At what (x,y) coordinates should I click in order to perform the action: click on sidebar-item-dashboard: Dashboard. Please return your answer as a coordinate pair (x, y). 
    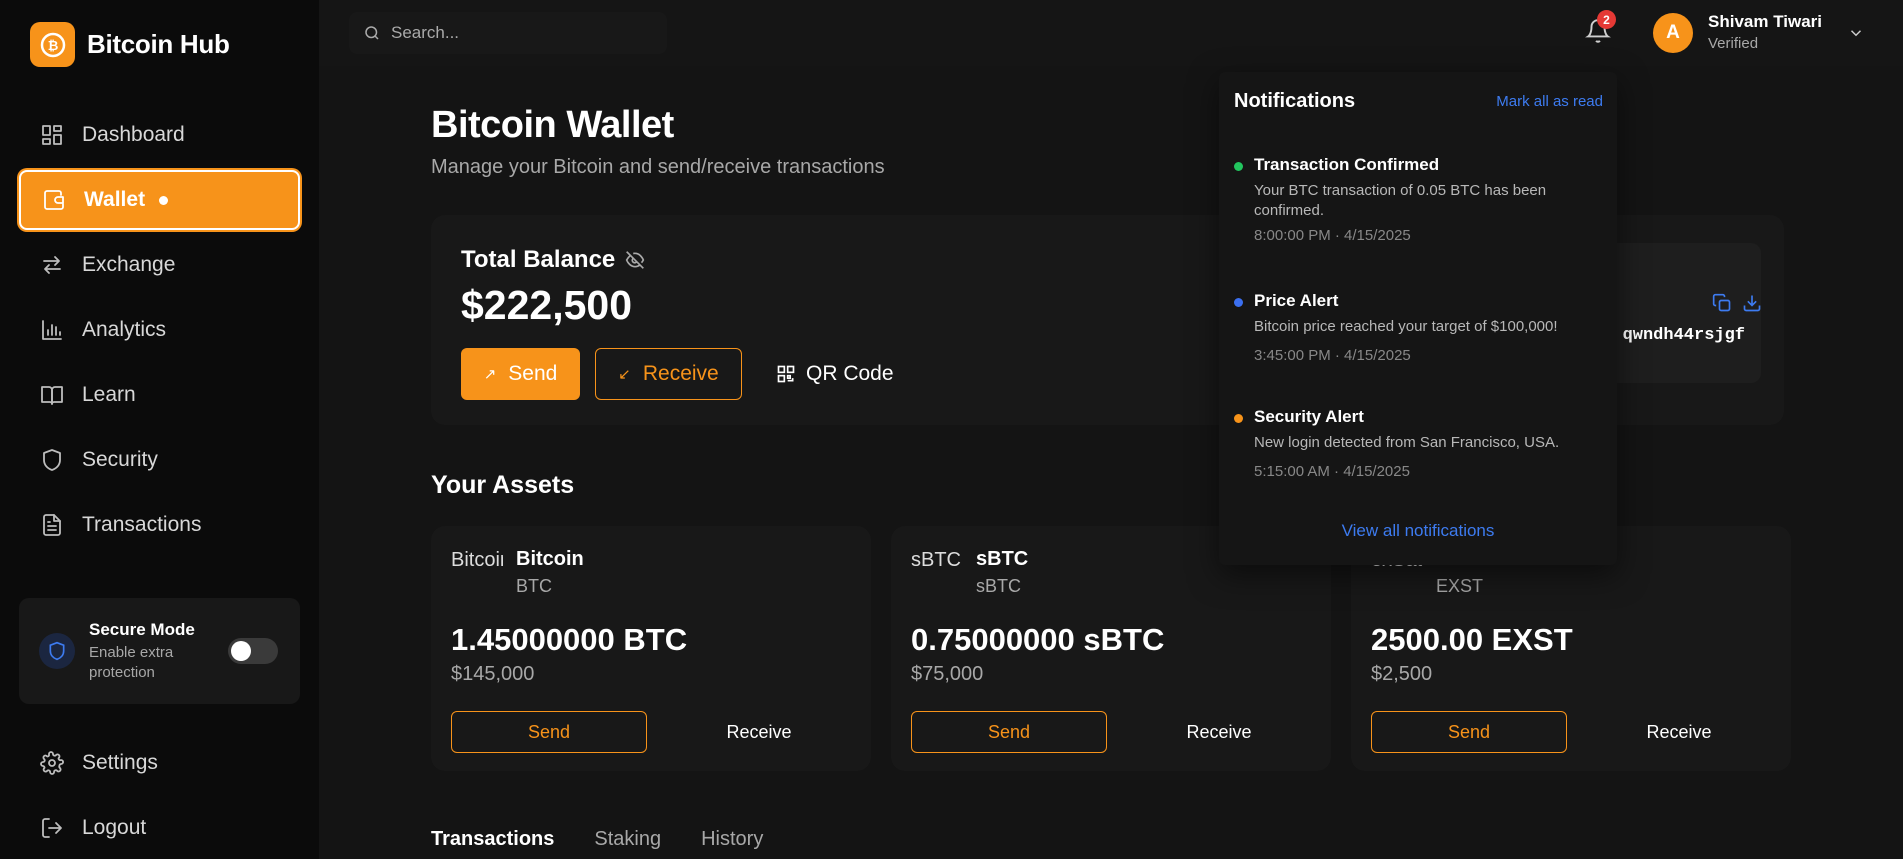
    Looking at the image, I should click on (159, 135).